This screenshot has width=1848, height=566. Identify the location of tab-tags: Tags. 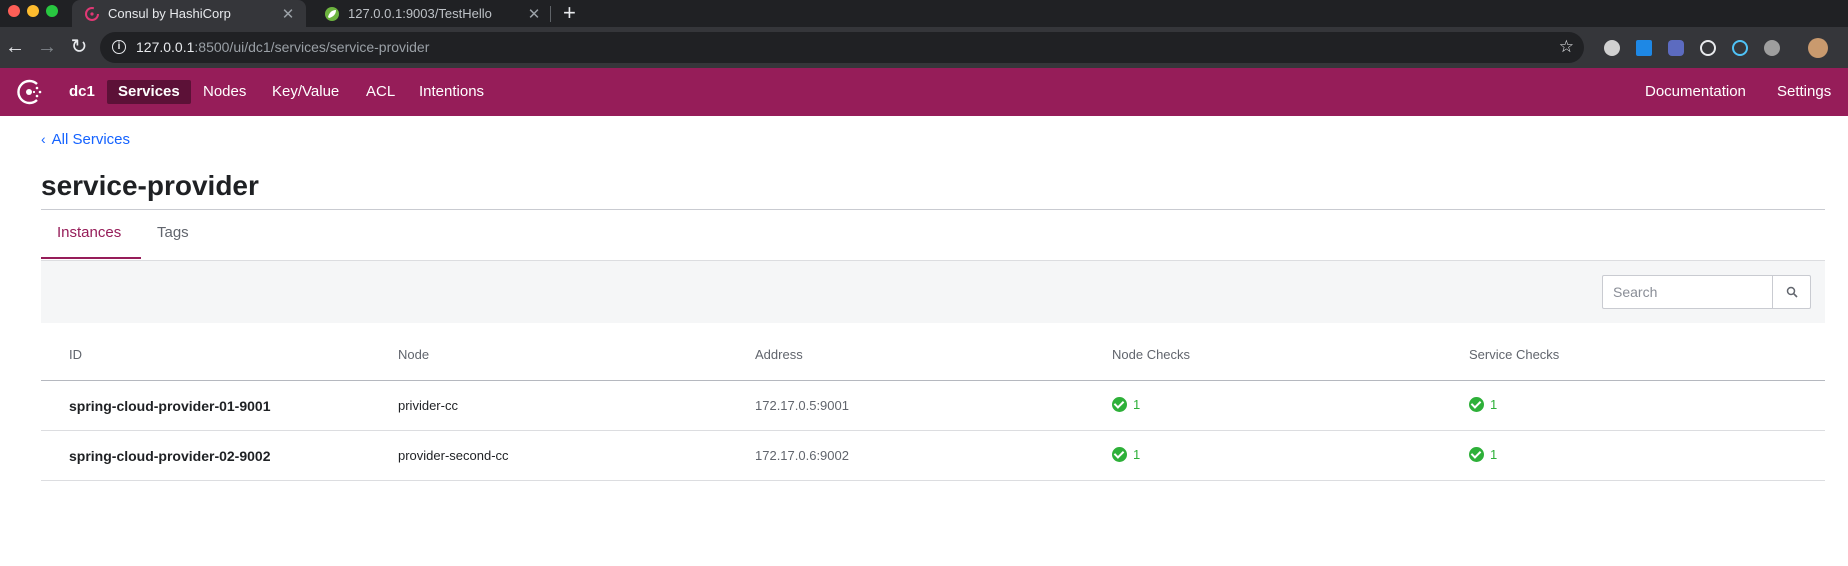
(173, 232).